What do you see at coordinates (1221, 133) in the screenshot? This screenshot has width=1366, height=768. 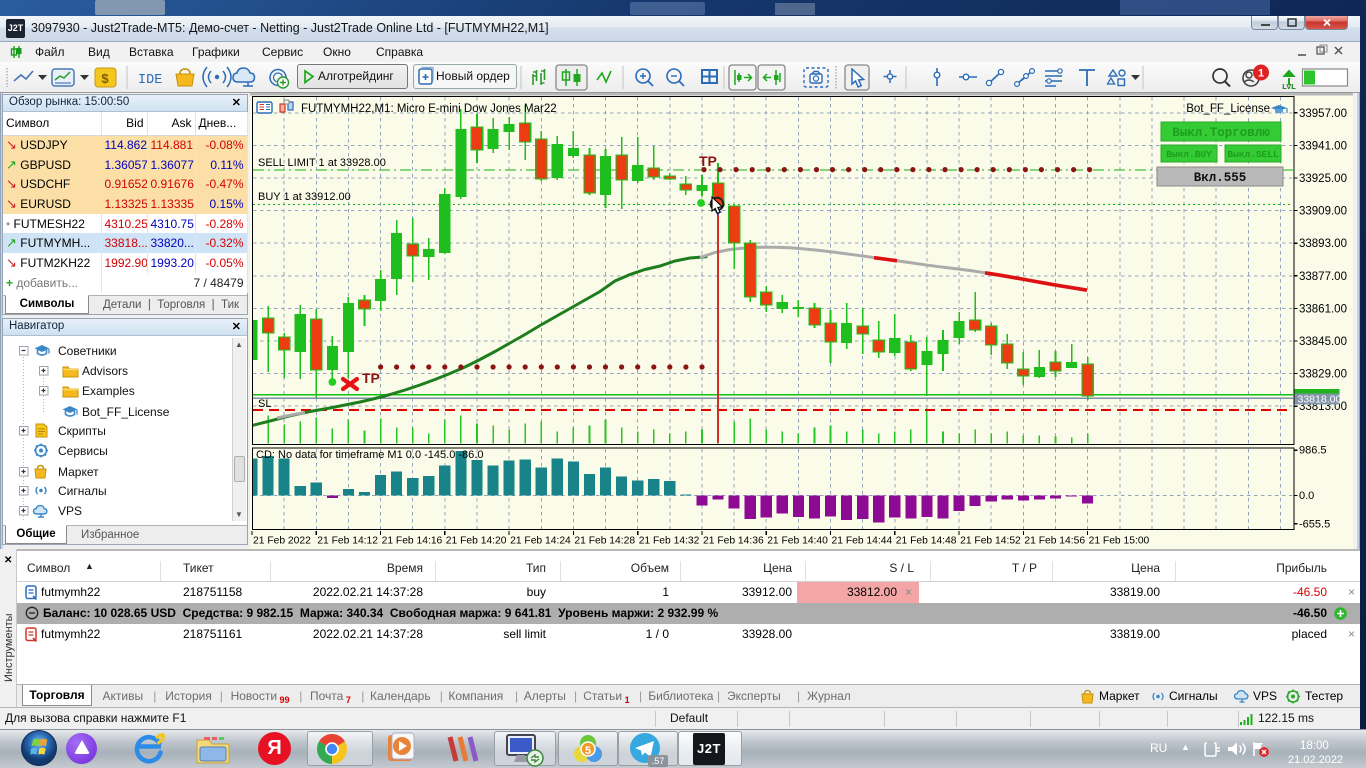 I see `svg-text: Выкл.Торговлю` at bounding box center [1221, 133].